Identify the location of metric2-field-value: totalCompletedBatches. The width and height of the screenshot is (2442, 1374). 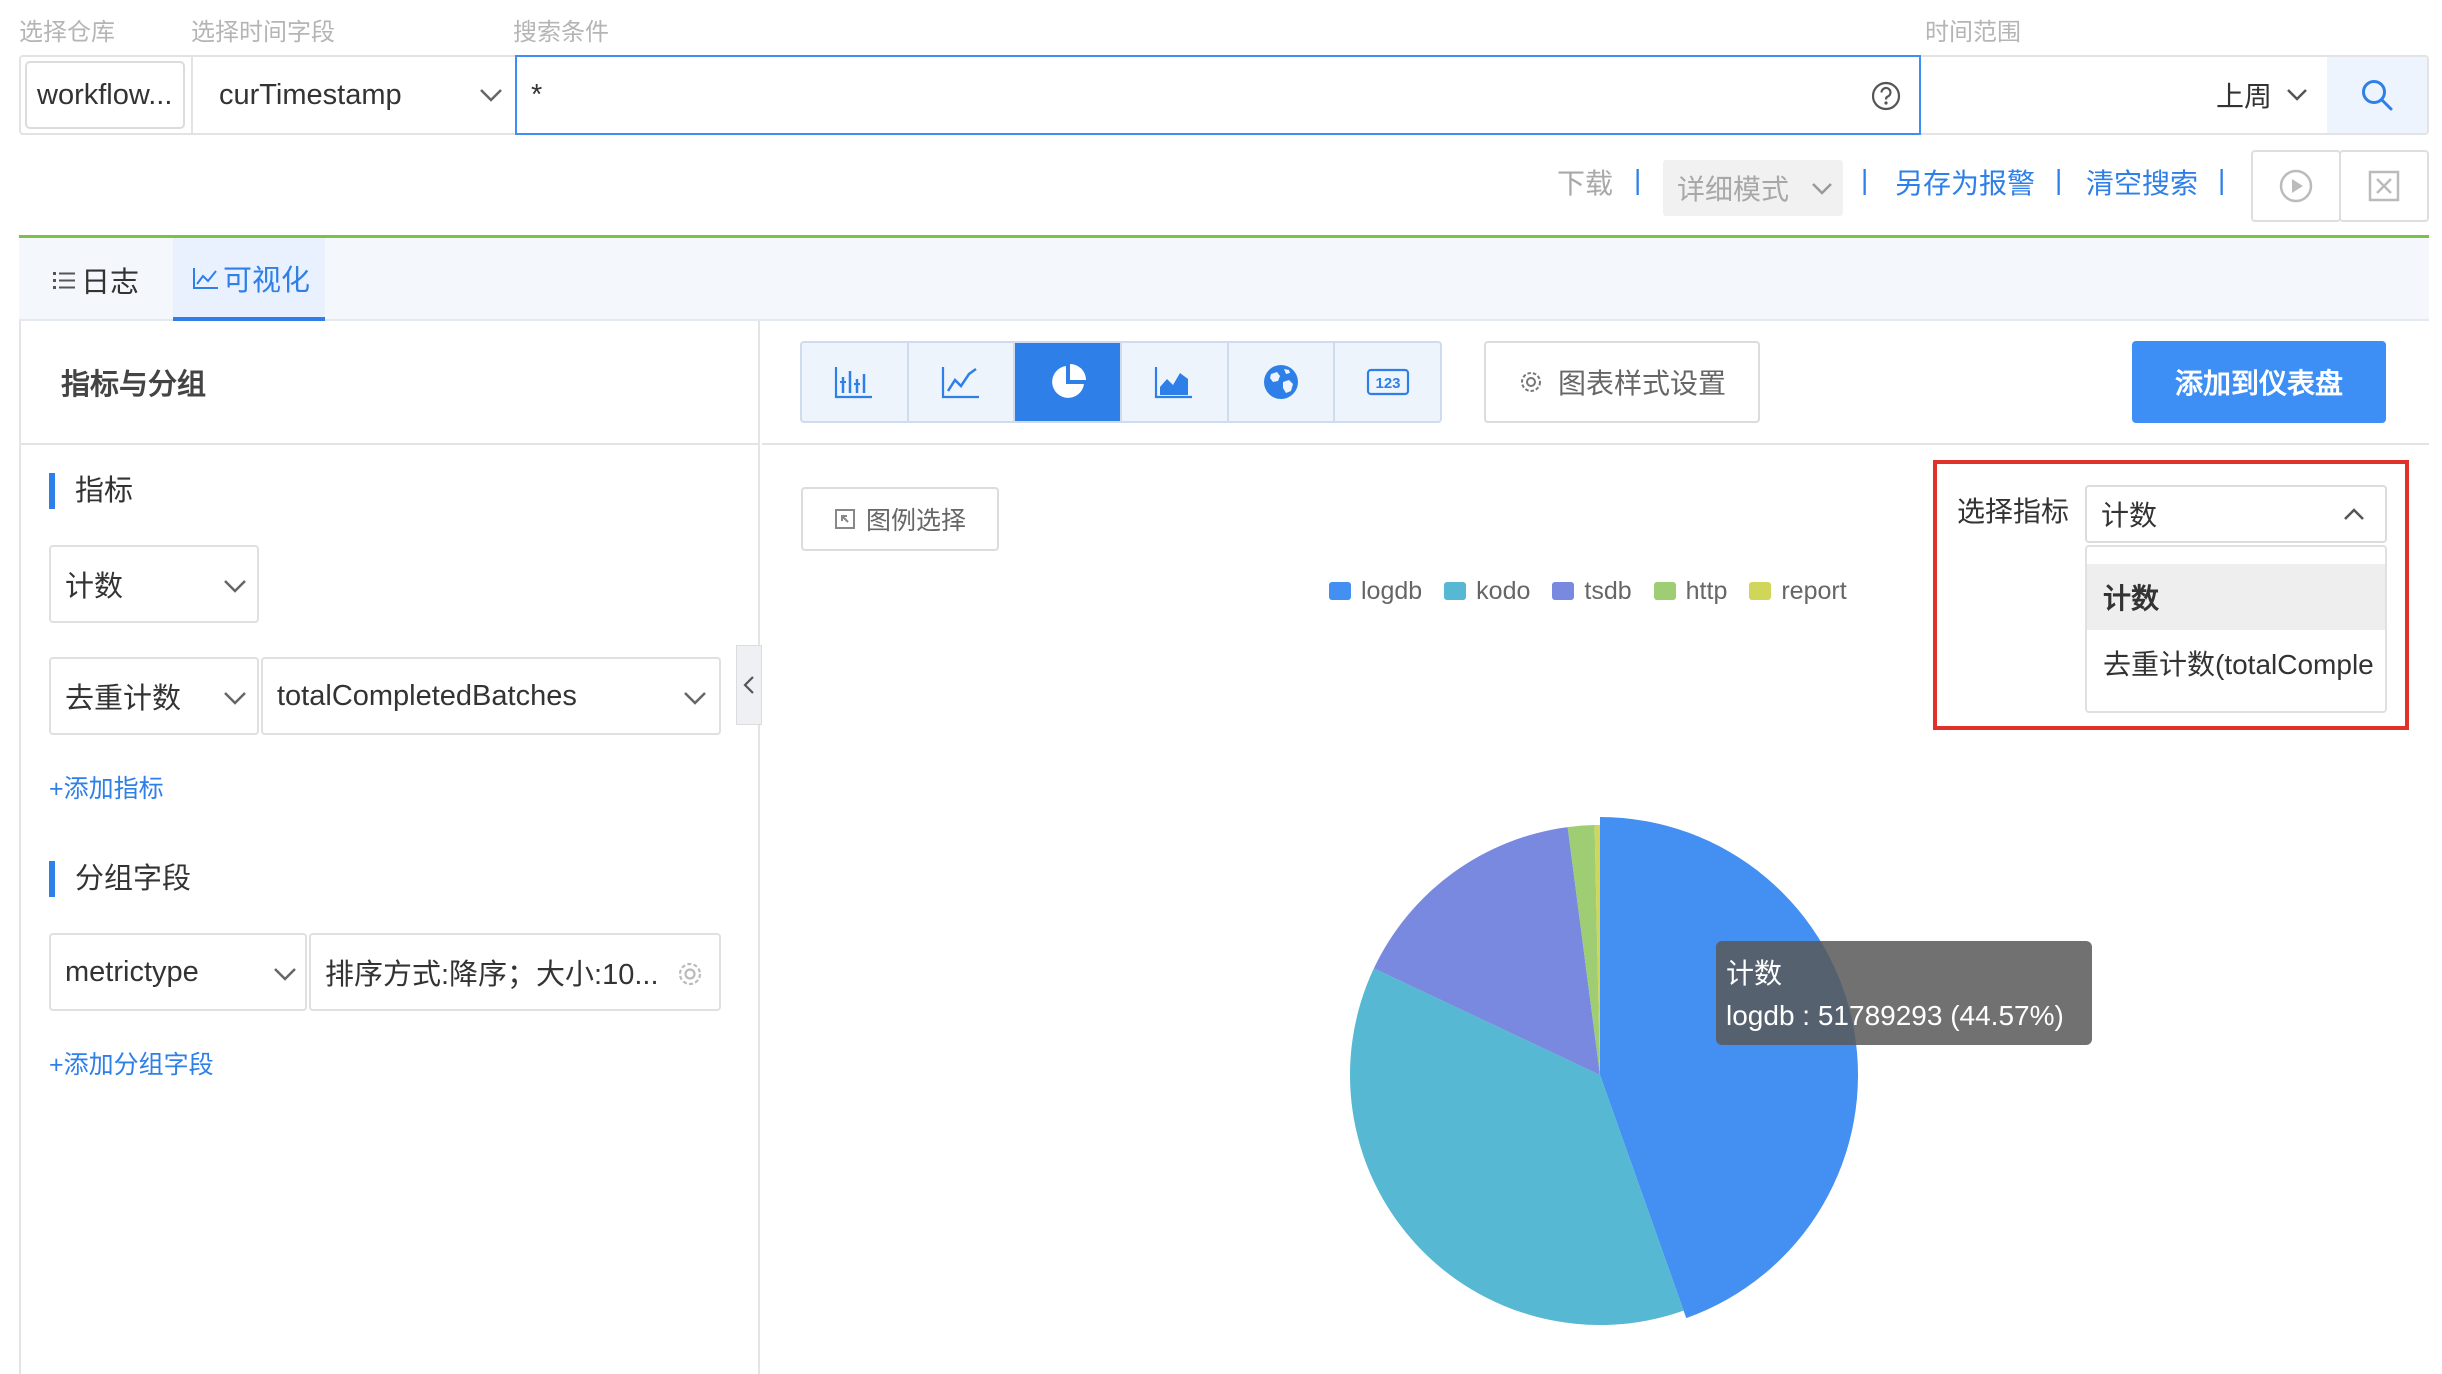
(427, 695).